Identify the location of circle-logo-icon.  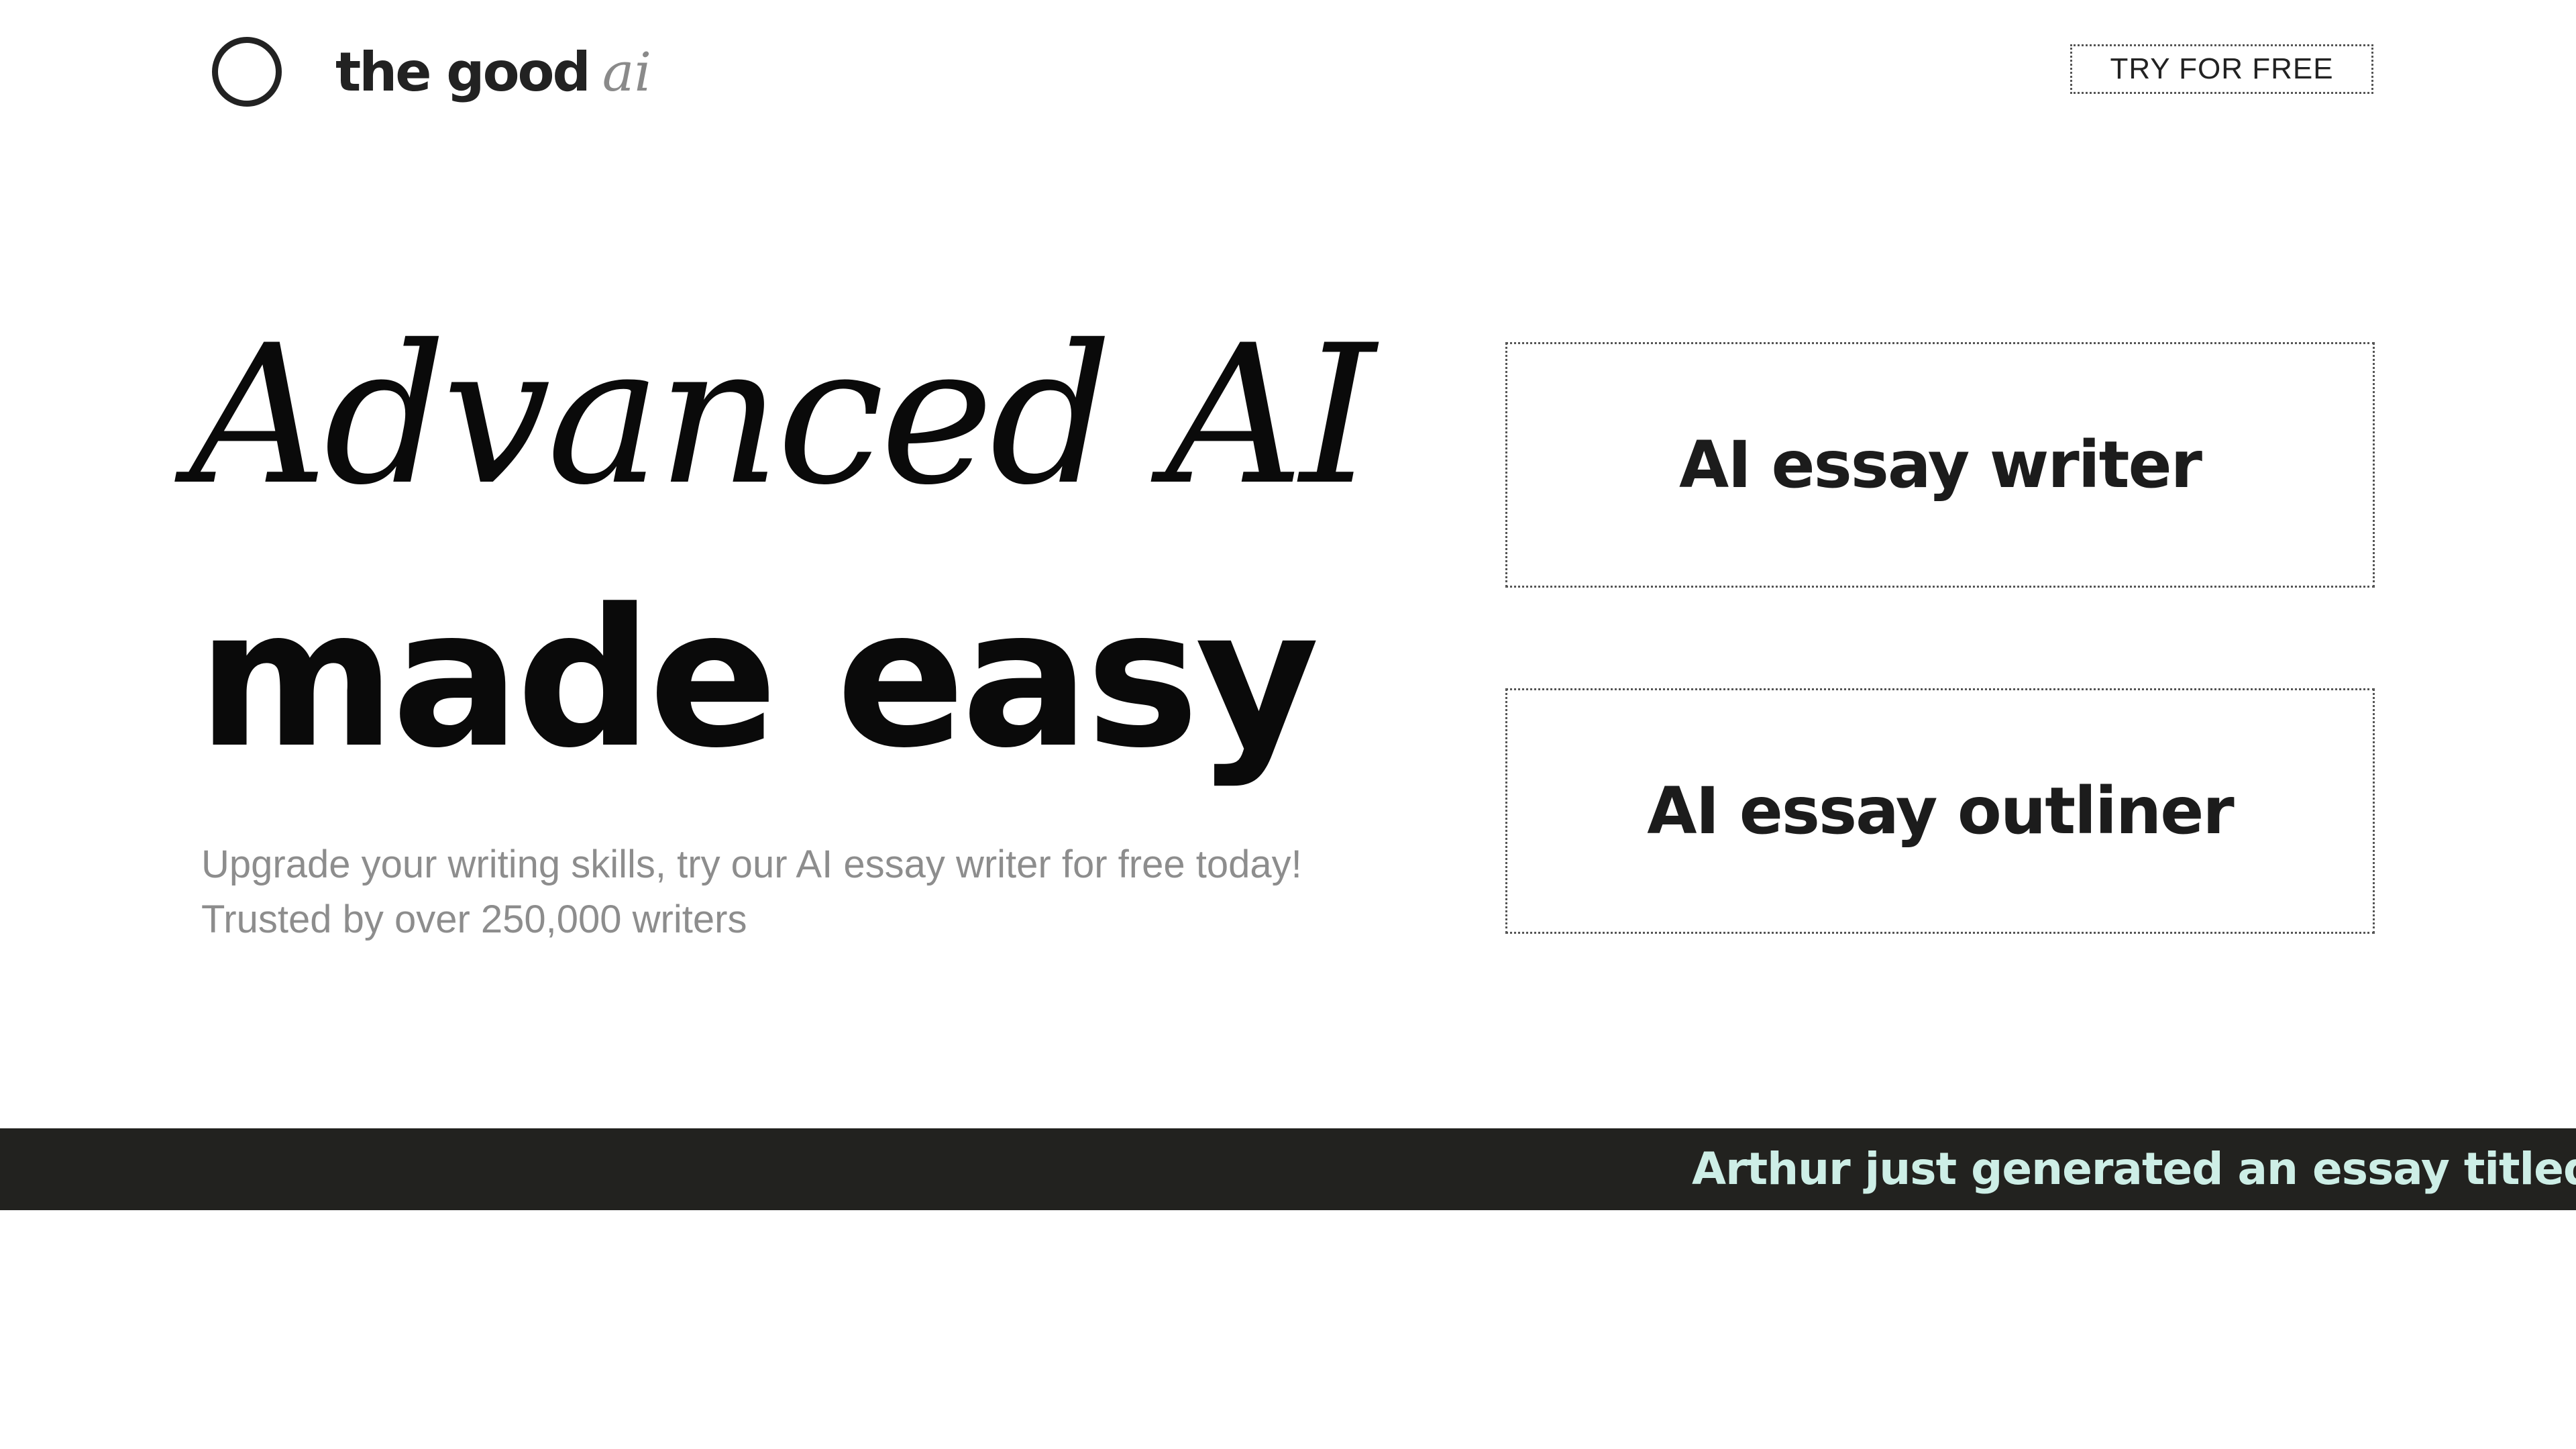
(247, 72).